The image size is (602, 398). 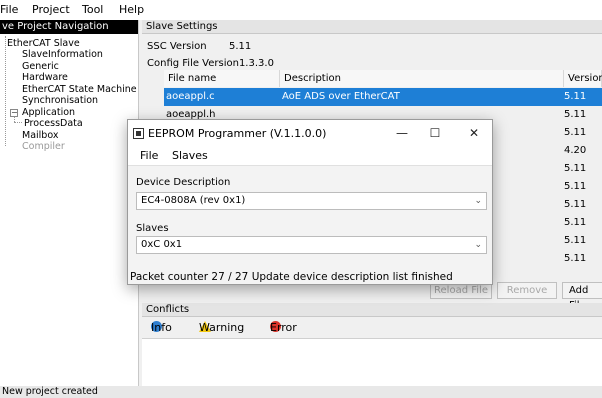 I want to click on collapse-icon: −, so click(x=14, y=113).